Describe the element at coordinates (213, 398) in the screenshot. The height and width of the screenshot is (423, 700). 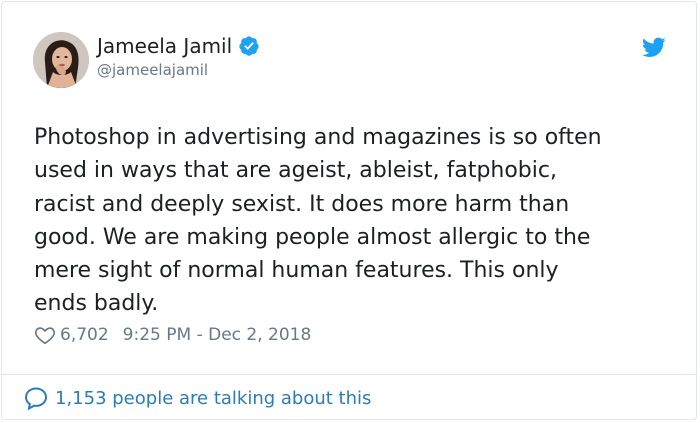
I see `talking-count: 1,153 people are talking about this` at that location.